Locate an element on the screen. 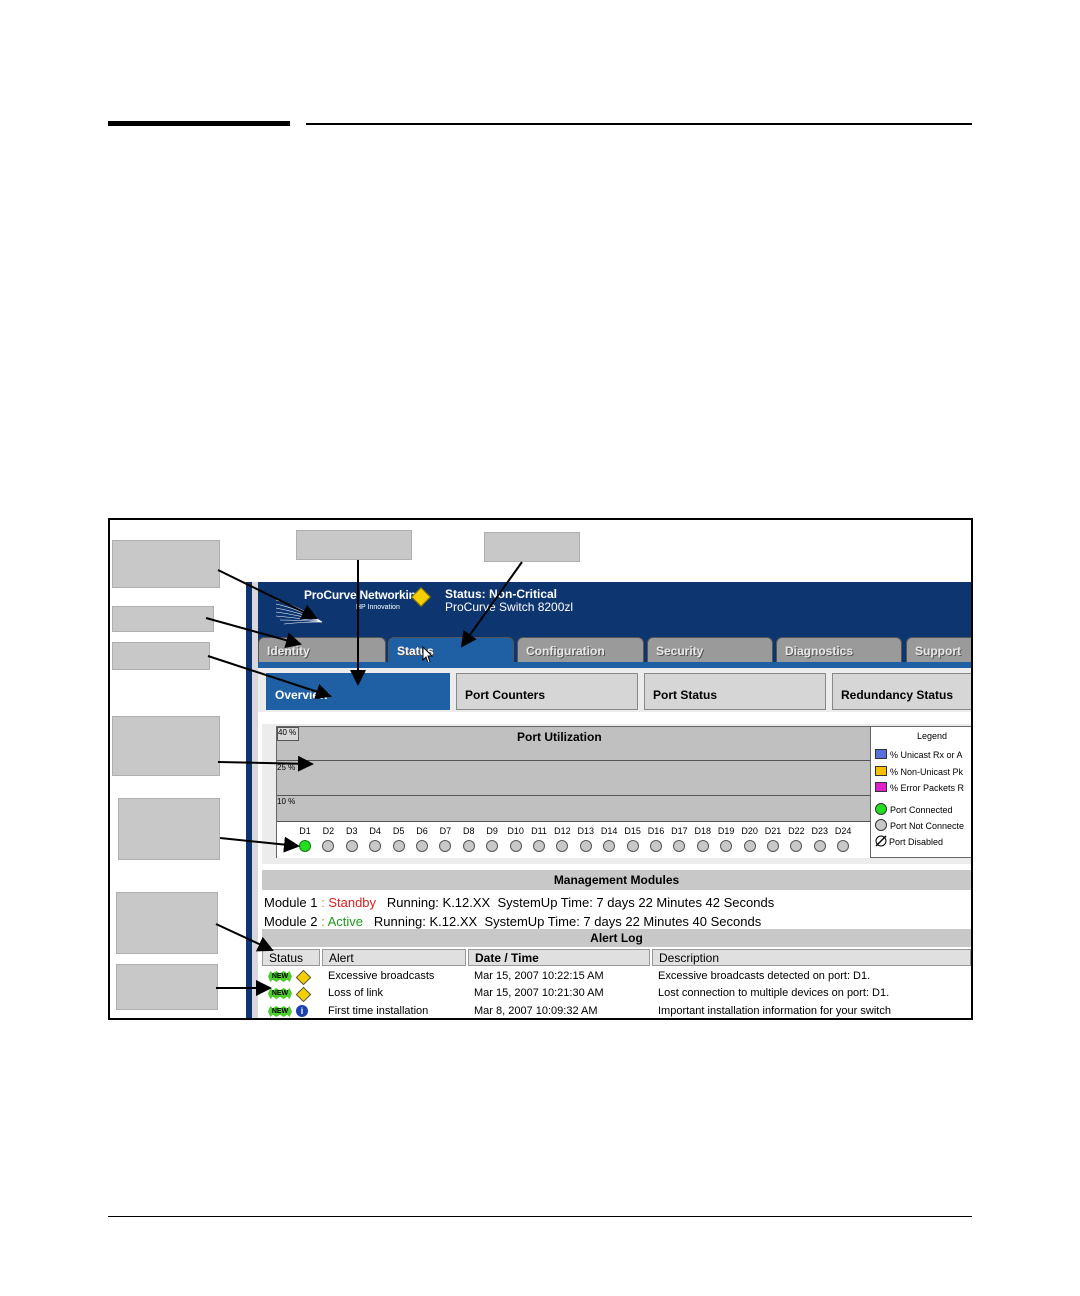 This screenshot has height=1296, width=1080. column-header-alert: Alert is located at coordinates (394, 957).